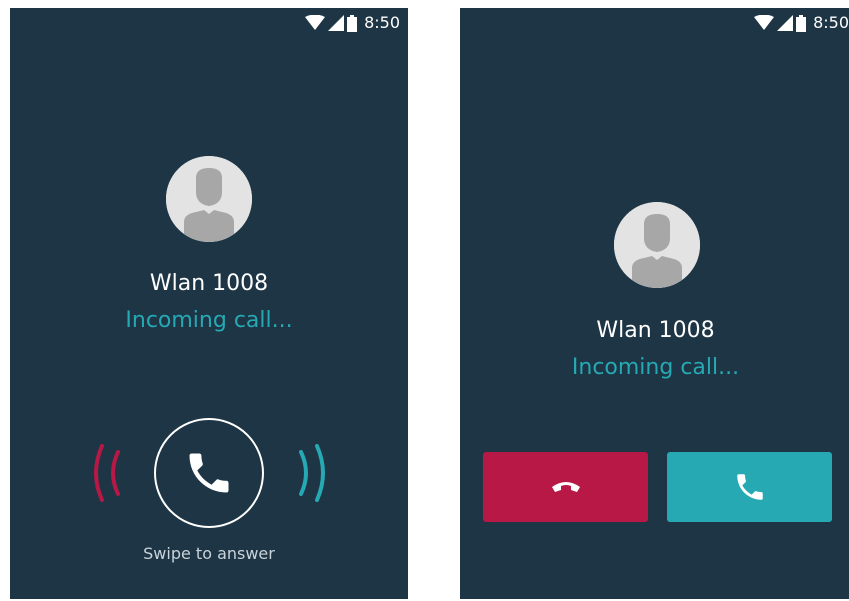 This screenshot has width=849, height=601. I want to click on decline-call-button, so click(565, 487).